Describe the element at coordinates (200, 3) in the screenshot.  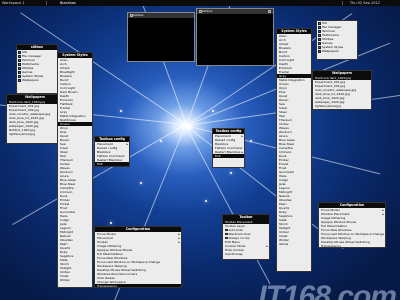
I see `top-panel: Workspace 1 Blackbox Thu 02 Sep 2012` at that location.